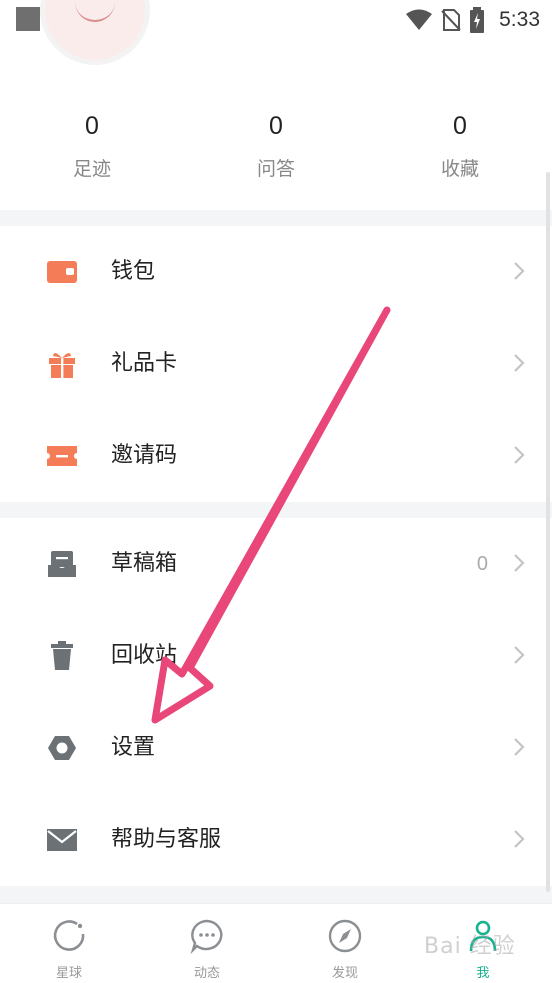 The image size is (552, 983). What do you see at coordinates (460, 144) in the screenshot?
I see `stat-favorites: 0 收藏` at bounding box center [460, 144].